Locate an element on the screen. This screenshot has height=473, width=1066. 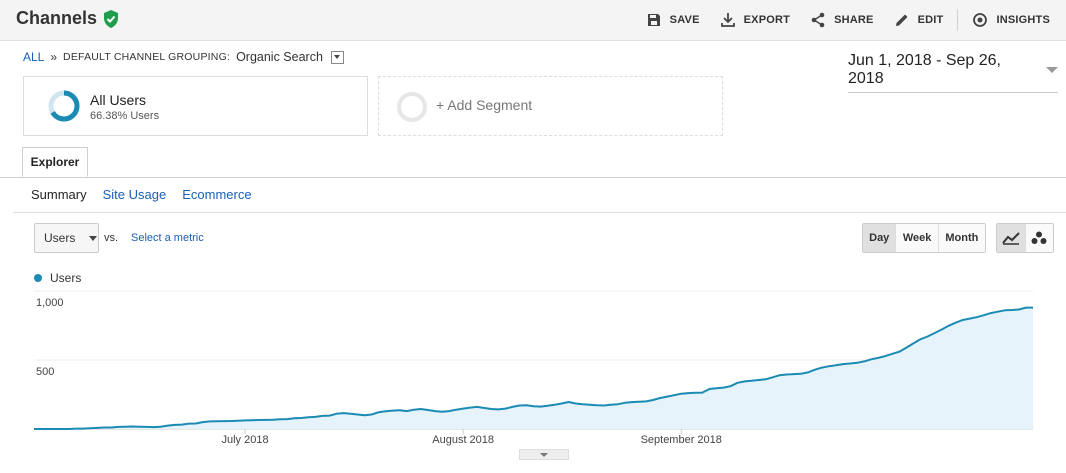
save-label: SAVE is located at coordinates (684, 20).